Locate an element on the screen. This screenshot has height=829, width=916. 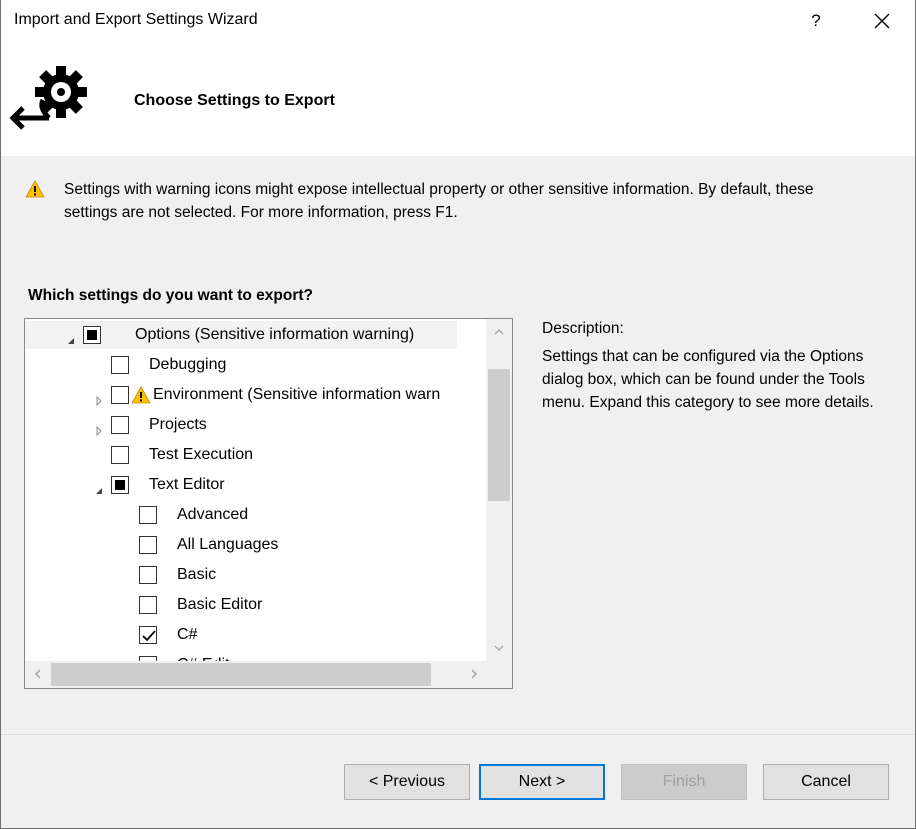
title-bar: Import and Export Settings Wizard ? is located at coordinates (458, 22).